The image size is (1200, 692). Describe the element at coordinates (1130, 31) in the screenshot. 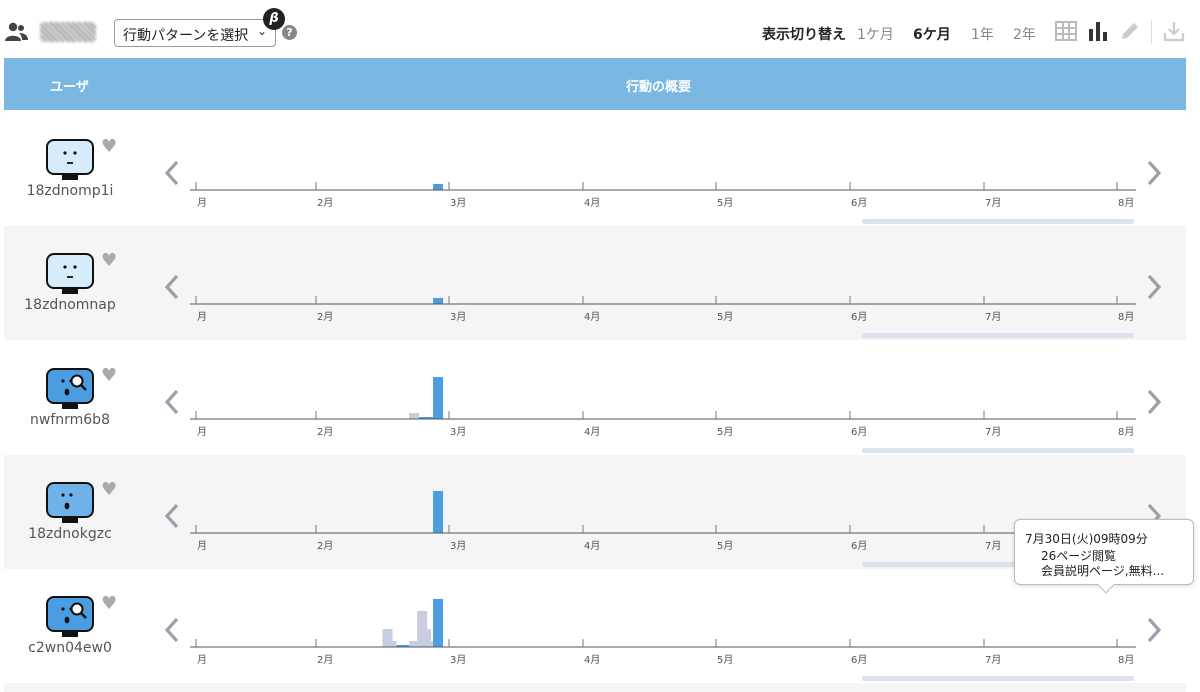

I see `pencil-icon` at that location.